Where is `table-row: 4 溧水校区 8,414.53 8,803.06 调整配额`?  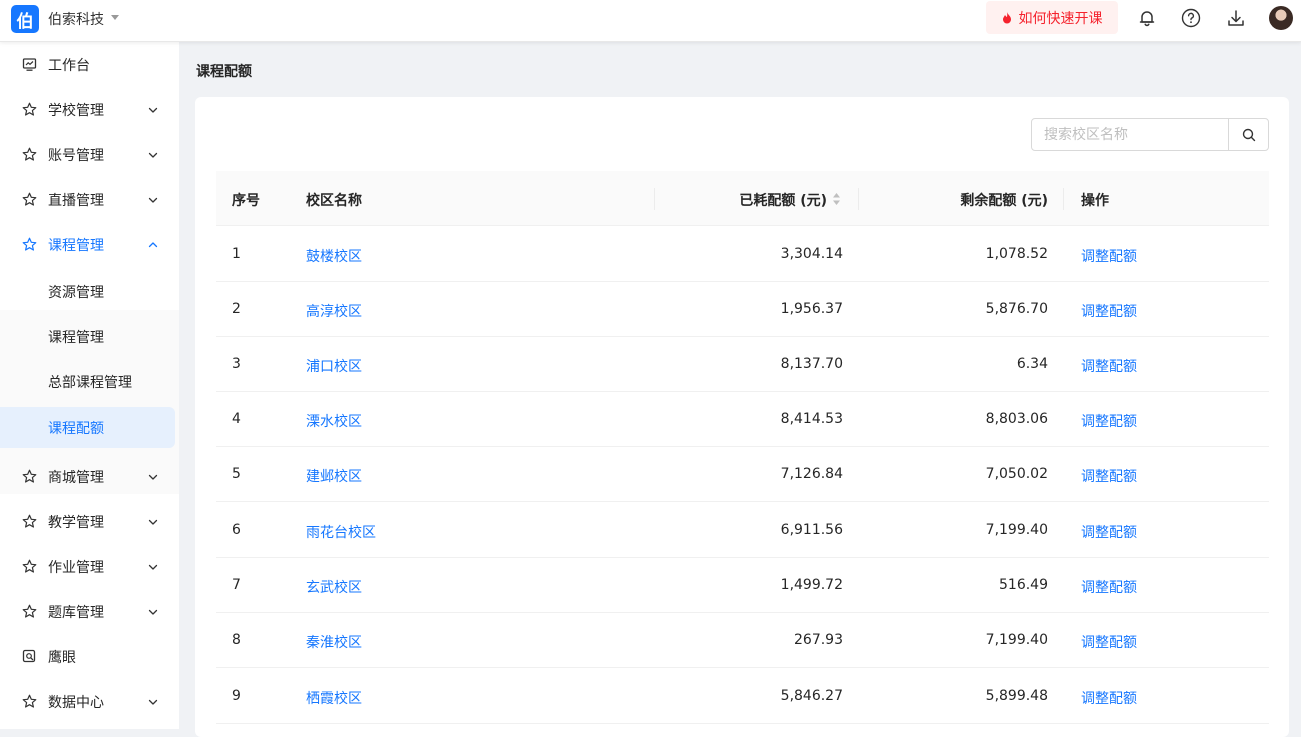
table-row: 4 溧水校区 8,414.53 8,803.06 调整配额 is located at coordinates (742, 419).